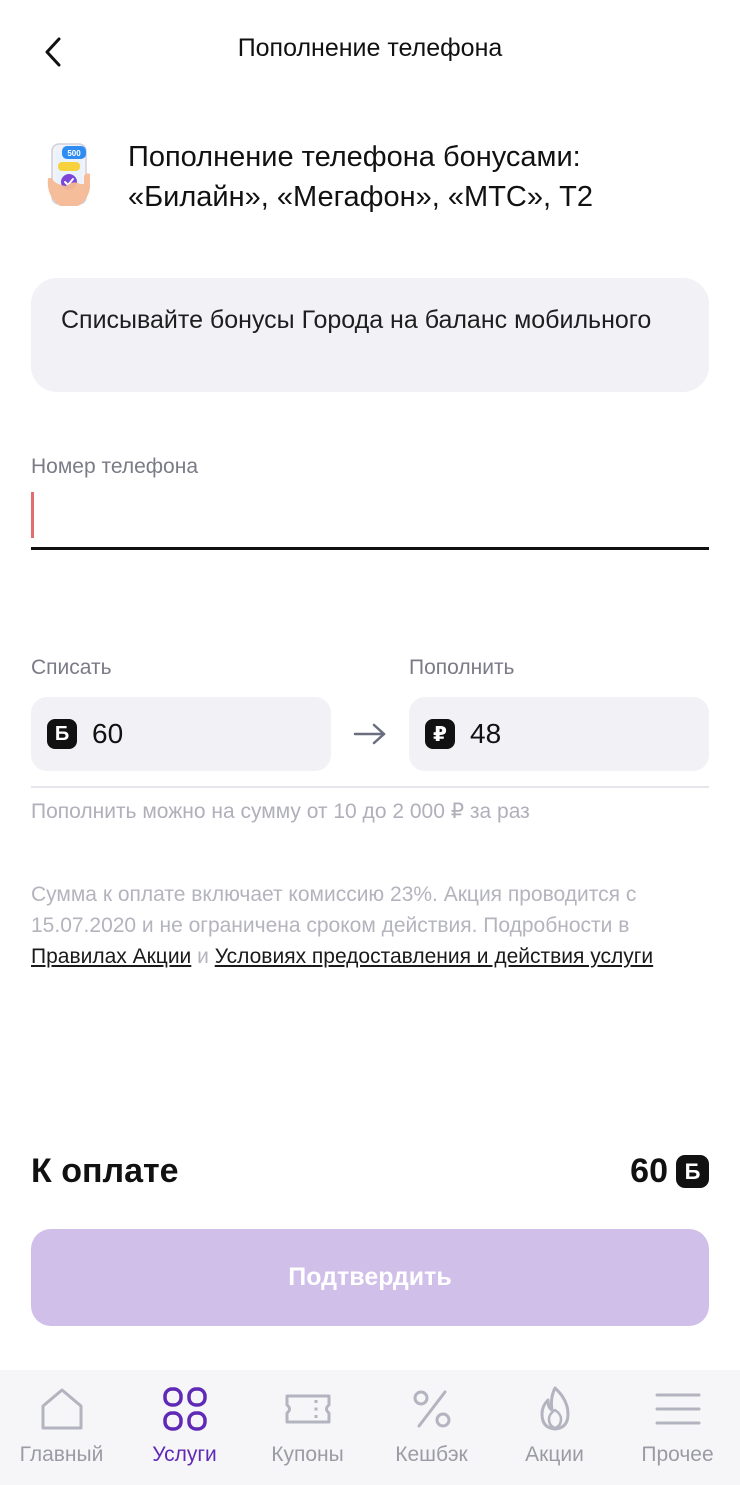 Image resolution: width=740 pixels, height=1485 pixels. What do you see at coordinates (370, 734) in the screenshot?
I see `arrow-right-icon` at bounding box center [370, 734].